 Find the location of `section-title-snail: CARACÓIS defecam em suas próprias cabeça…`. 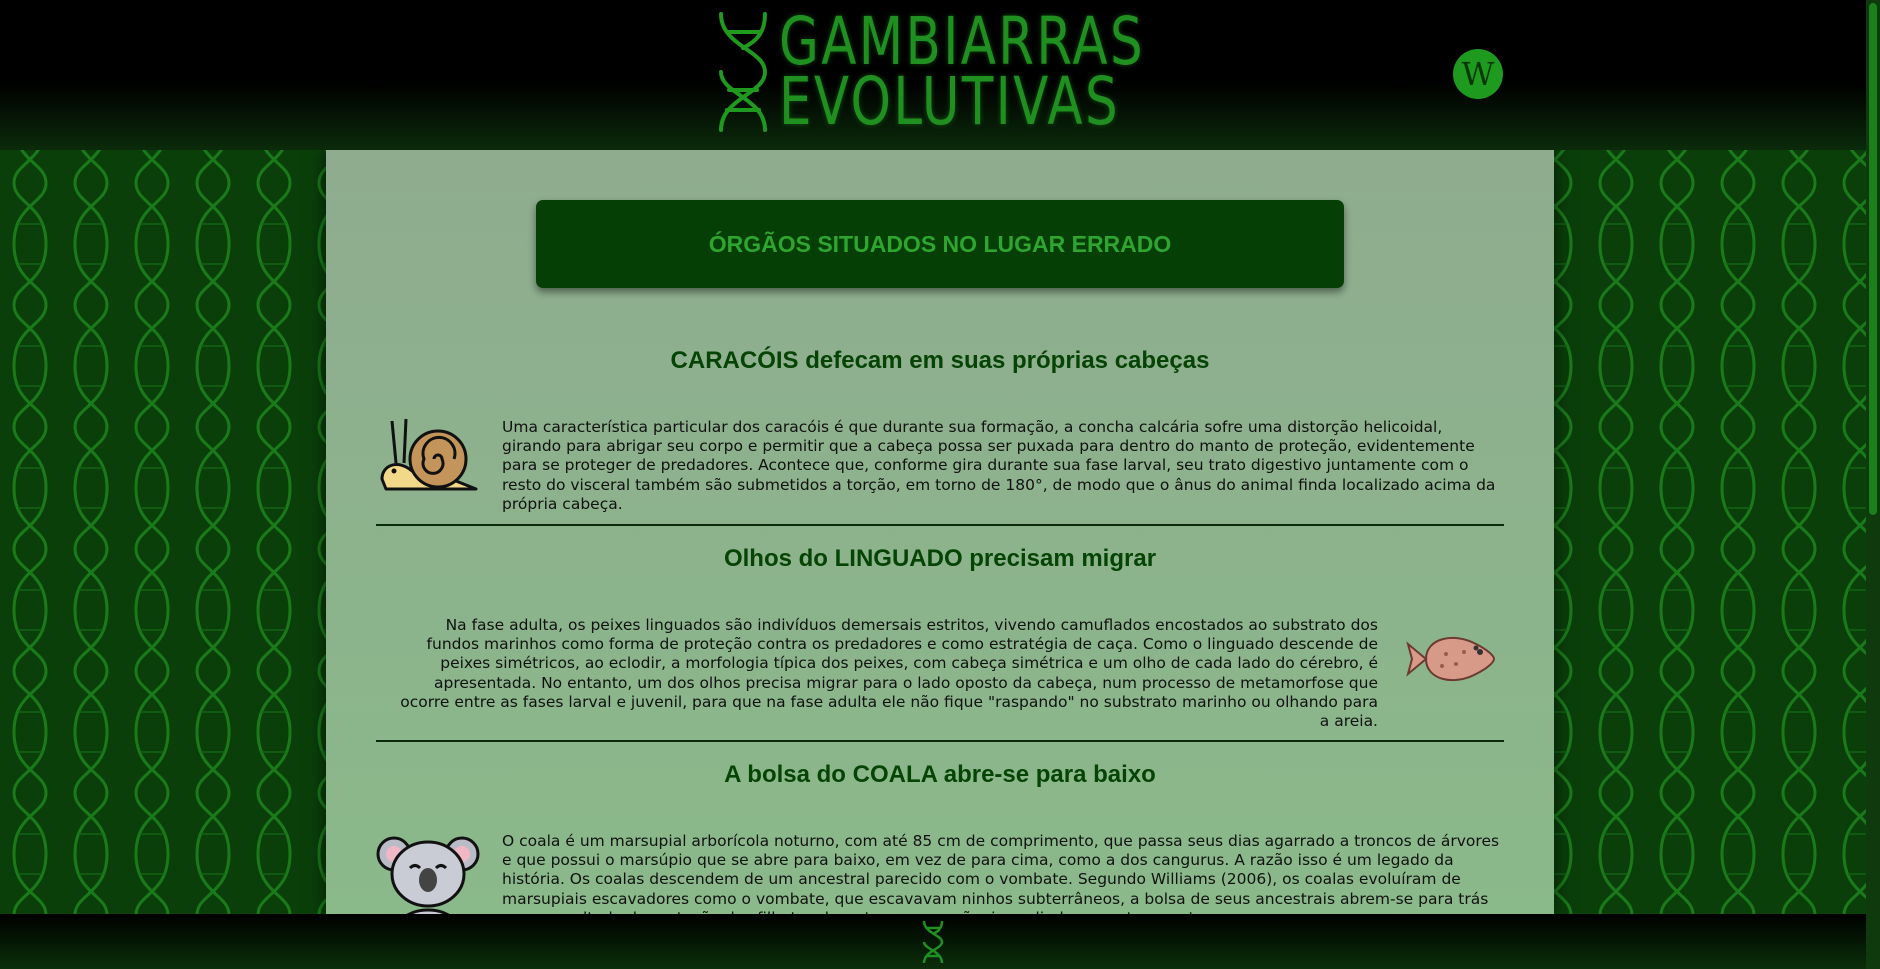

section-title-snail: CARACÓIS defecam em suas próprias cabeça… is located at coordinates (940, 360).